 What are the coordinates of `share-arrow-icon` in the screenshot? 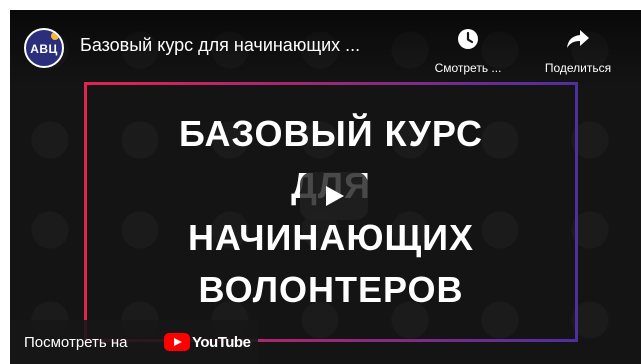 It's located at (578, 41).